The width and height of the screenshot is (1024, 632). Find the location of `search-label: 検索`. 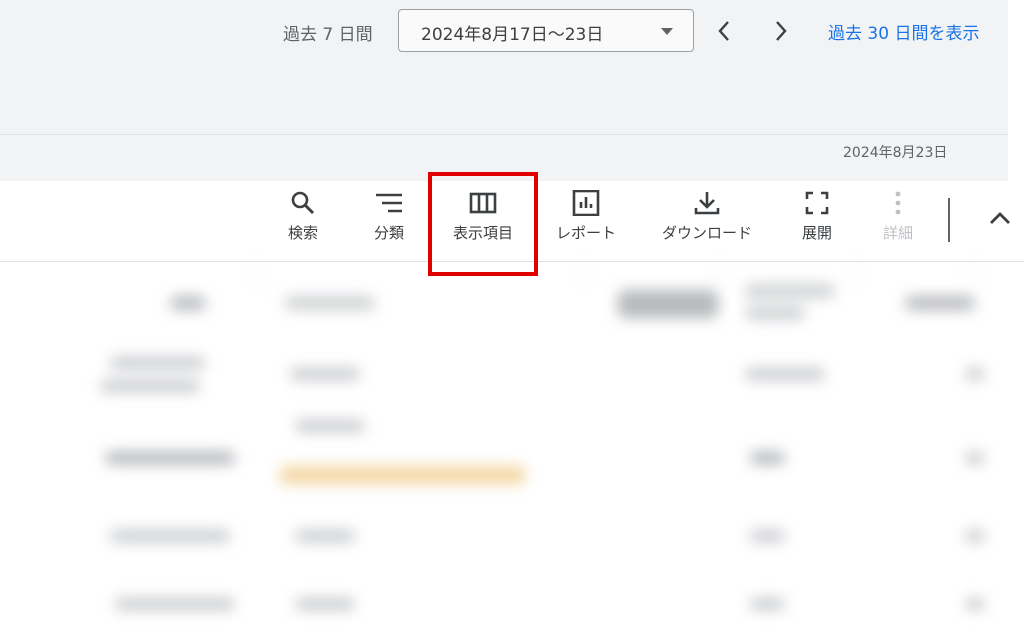

search-label: 検索 is located at coordinates (302, 233).